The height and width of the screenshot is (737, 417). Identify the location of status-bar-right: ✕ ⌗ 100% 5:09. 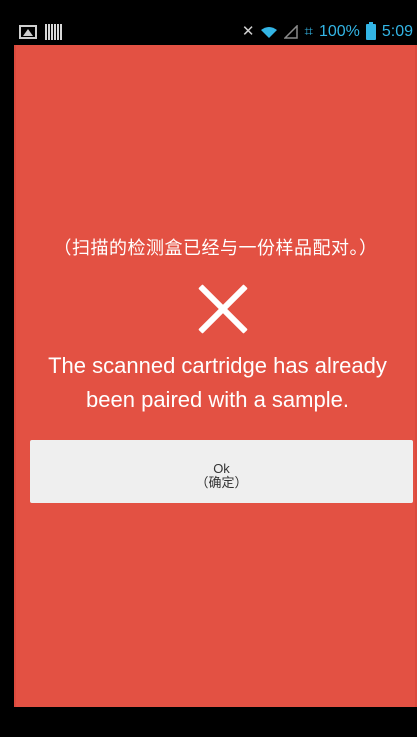
(329, 31).